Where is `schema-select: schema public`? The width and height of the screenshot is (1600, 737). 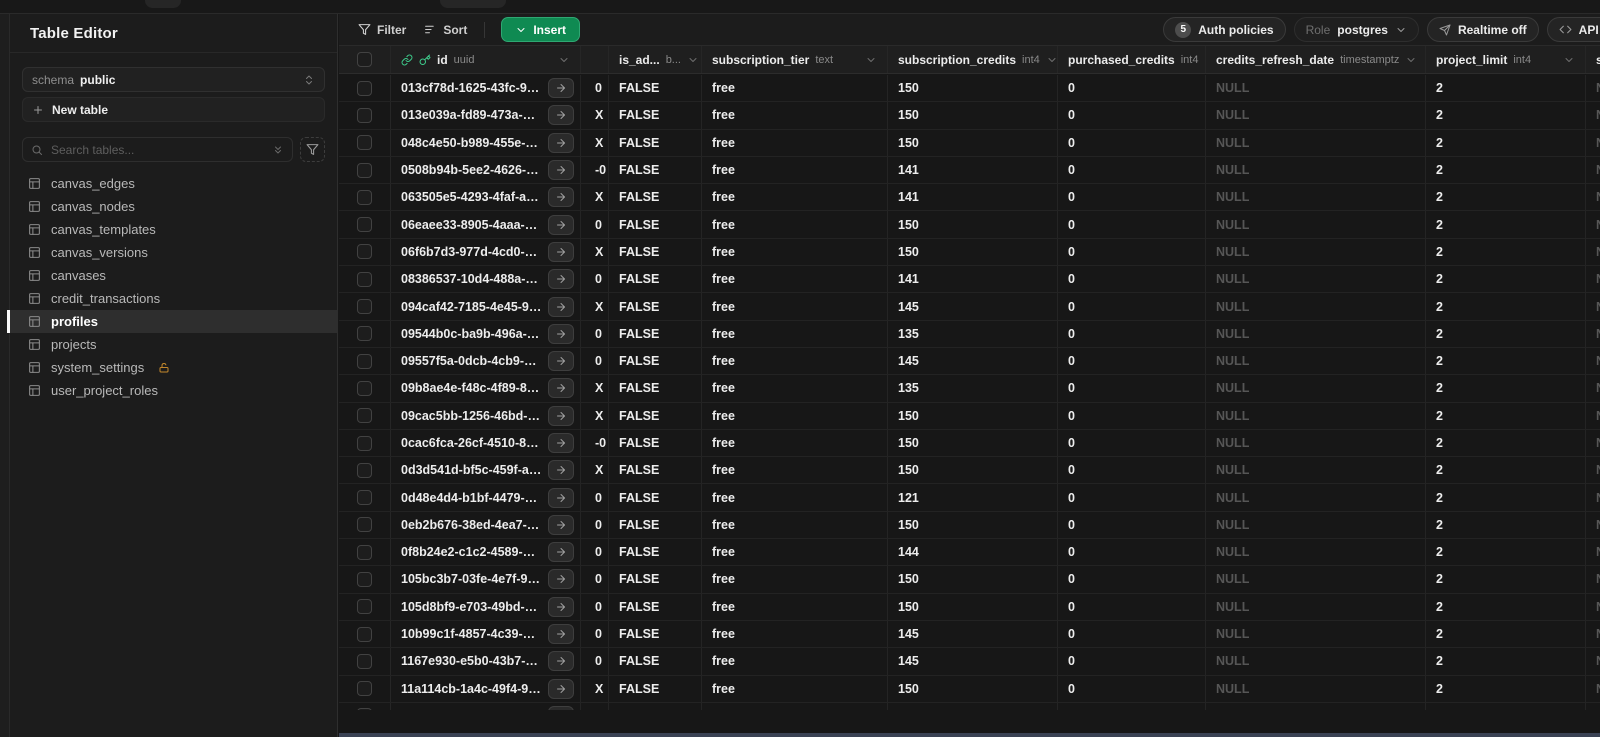
schema-select: schema public is located at coordinates (173, 79).